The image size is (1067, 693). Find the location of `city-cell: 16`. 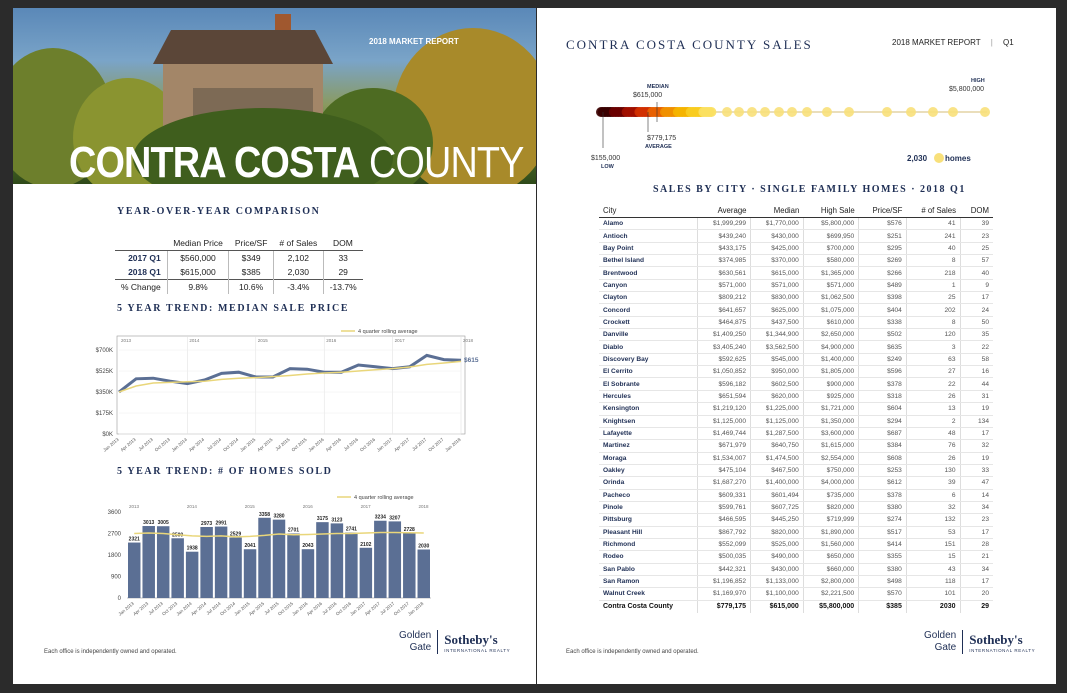

city-cell: 16 is located at coordinates (976, 372).